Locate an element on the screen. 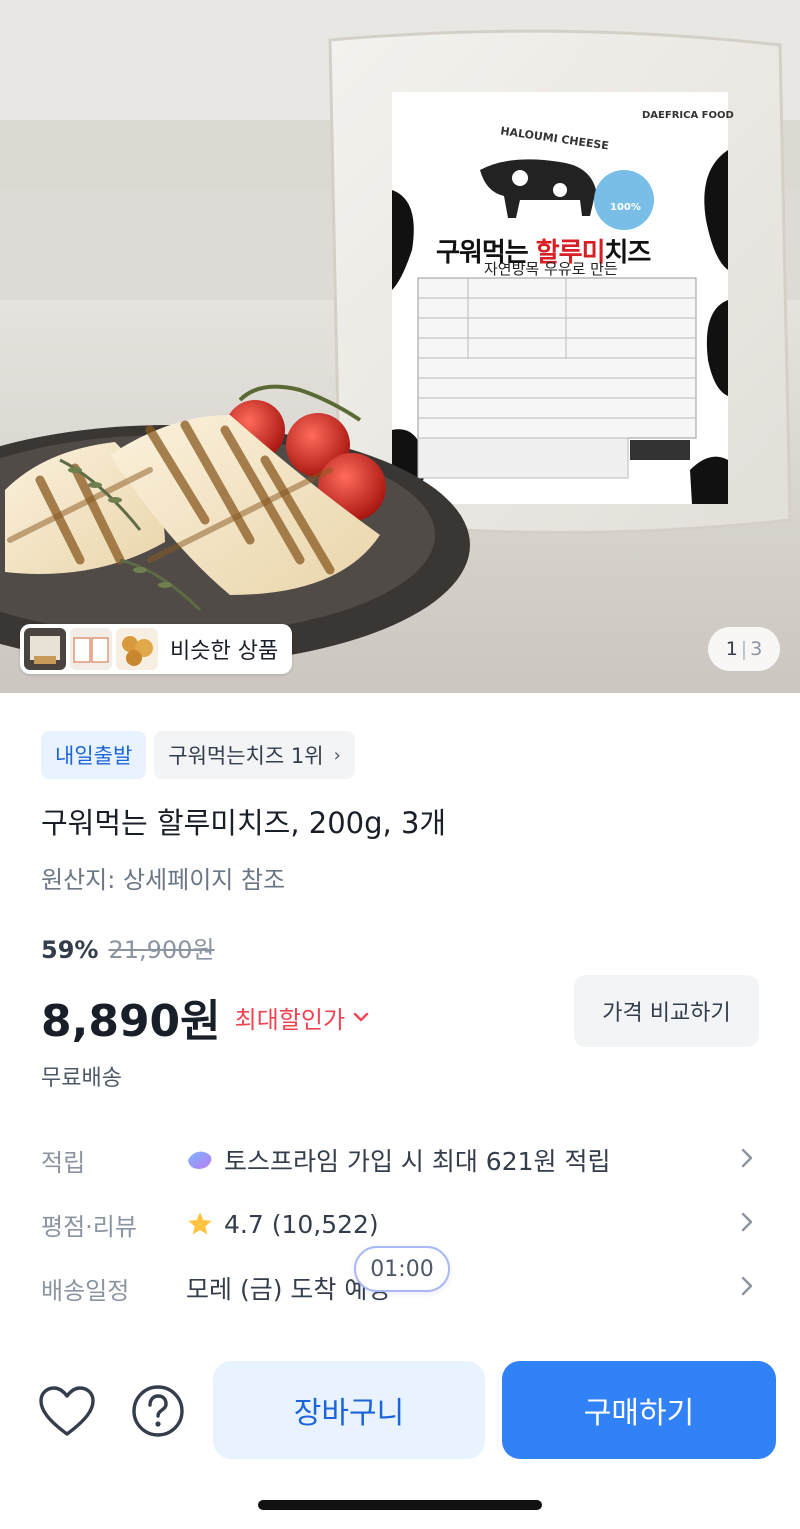  ranking-tag: 구워먹는치즈 1위 › is located at coordinates (254, 755).